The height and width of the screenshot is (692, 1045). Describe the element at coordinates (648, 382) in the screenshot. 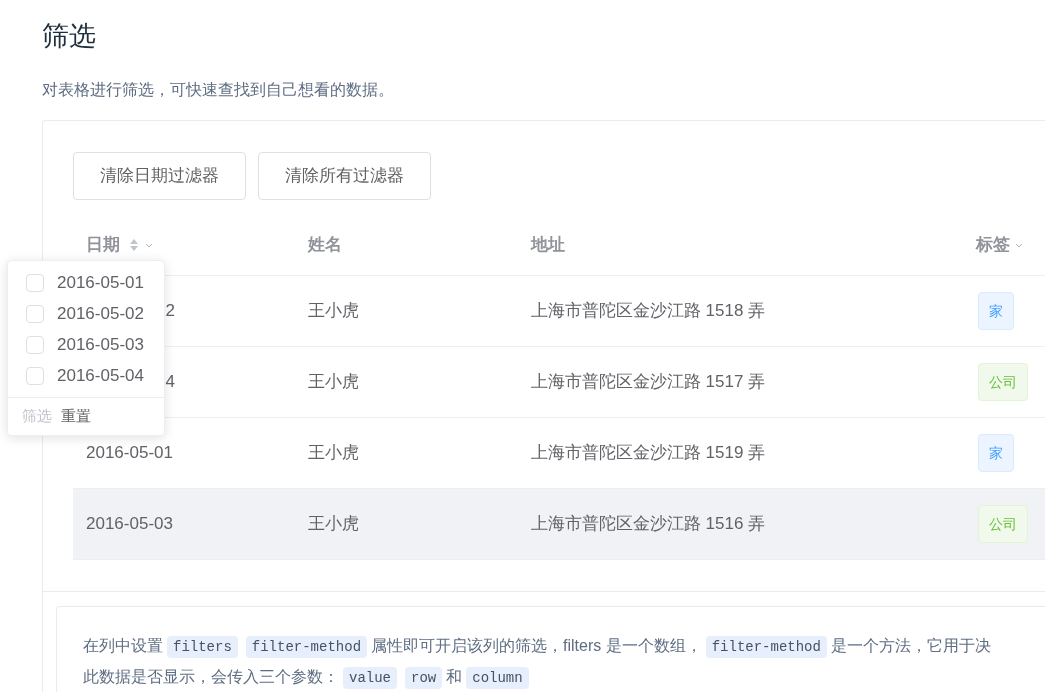

I see `table-cell: 上海市普陀区金沙江路 1517 弄` at that location.